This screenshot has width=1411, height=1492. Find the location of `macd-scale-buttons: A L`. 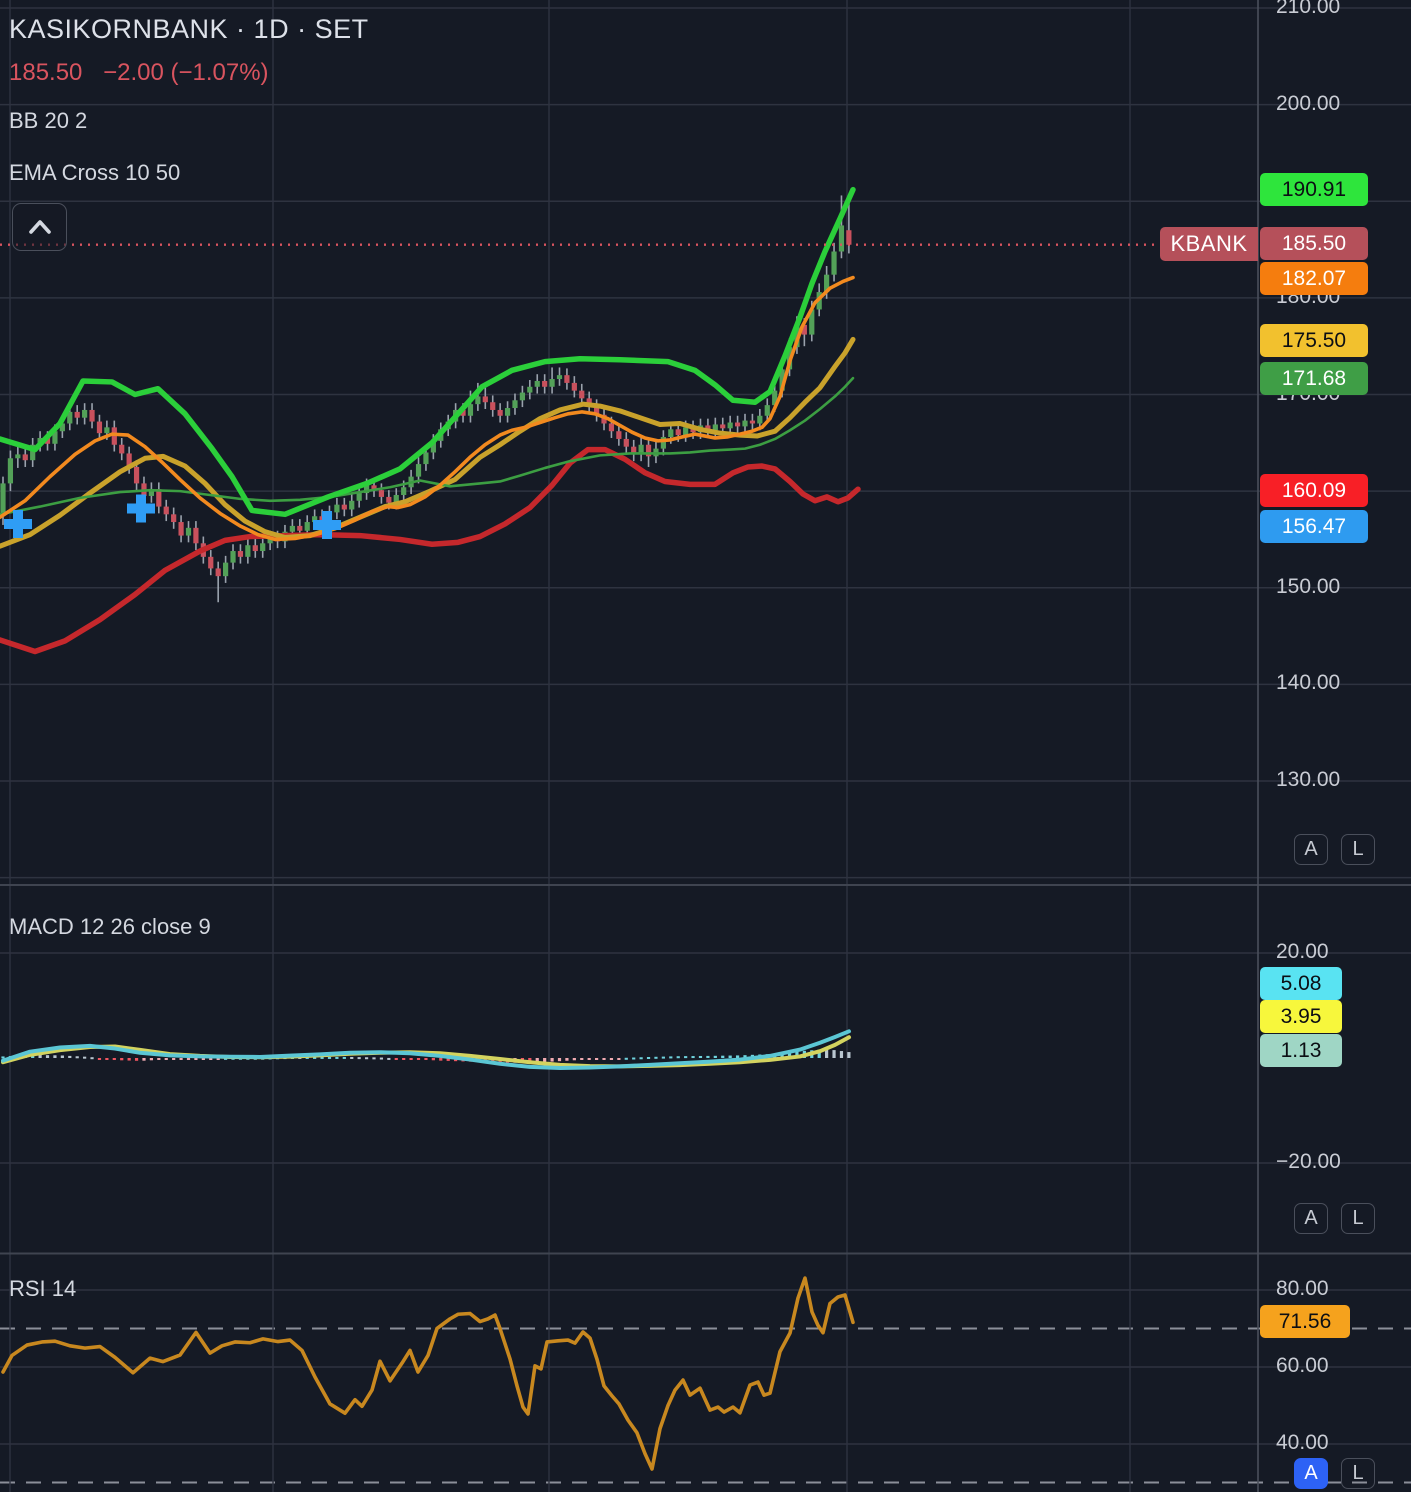

macd-scale-buttons: A L is located at coordinates (1334, 1218).